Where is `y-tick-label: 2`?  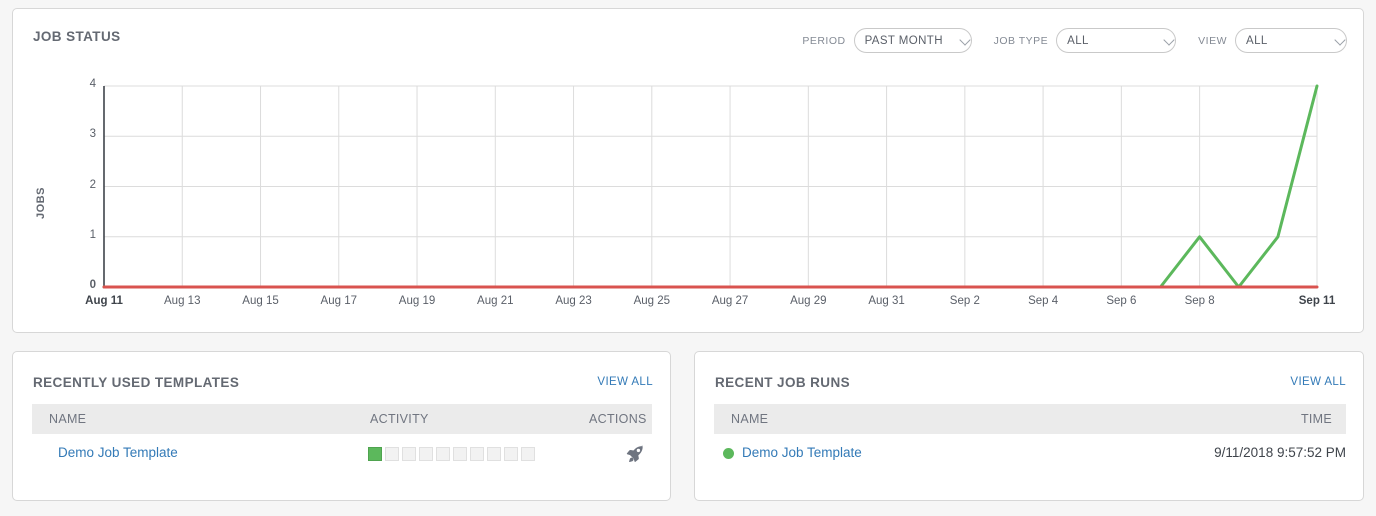 y-tick-label: 2 is located at coordinates (92, 184).